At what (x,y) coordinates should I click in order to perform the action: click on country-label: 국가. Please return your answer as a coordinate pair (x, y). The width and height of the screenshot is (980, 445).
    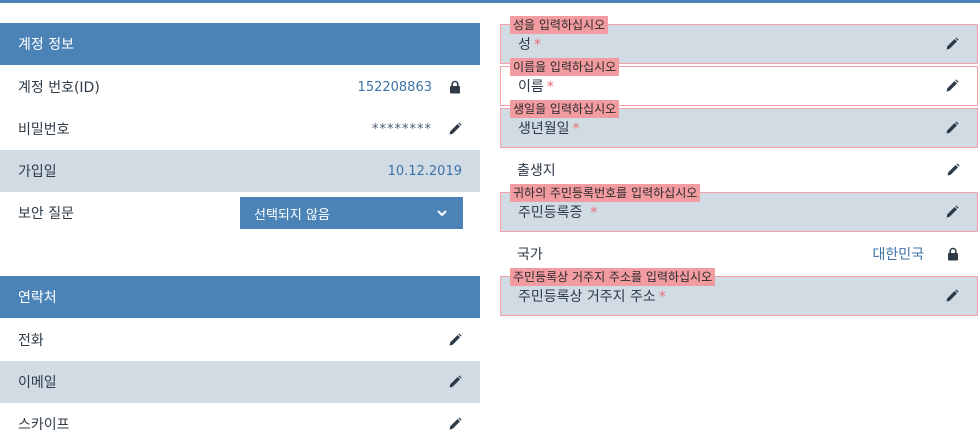
    Looking at the image, I should click on (530, 255).